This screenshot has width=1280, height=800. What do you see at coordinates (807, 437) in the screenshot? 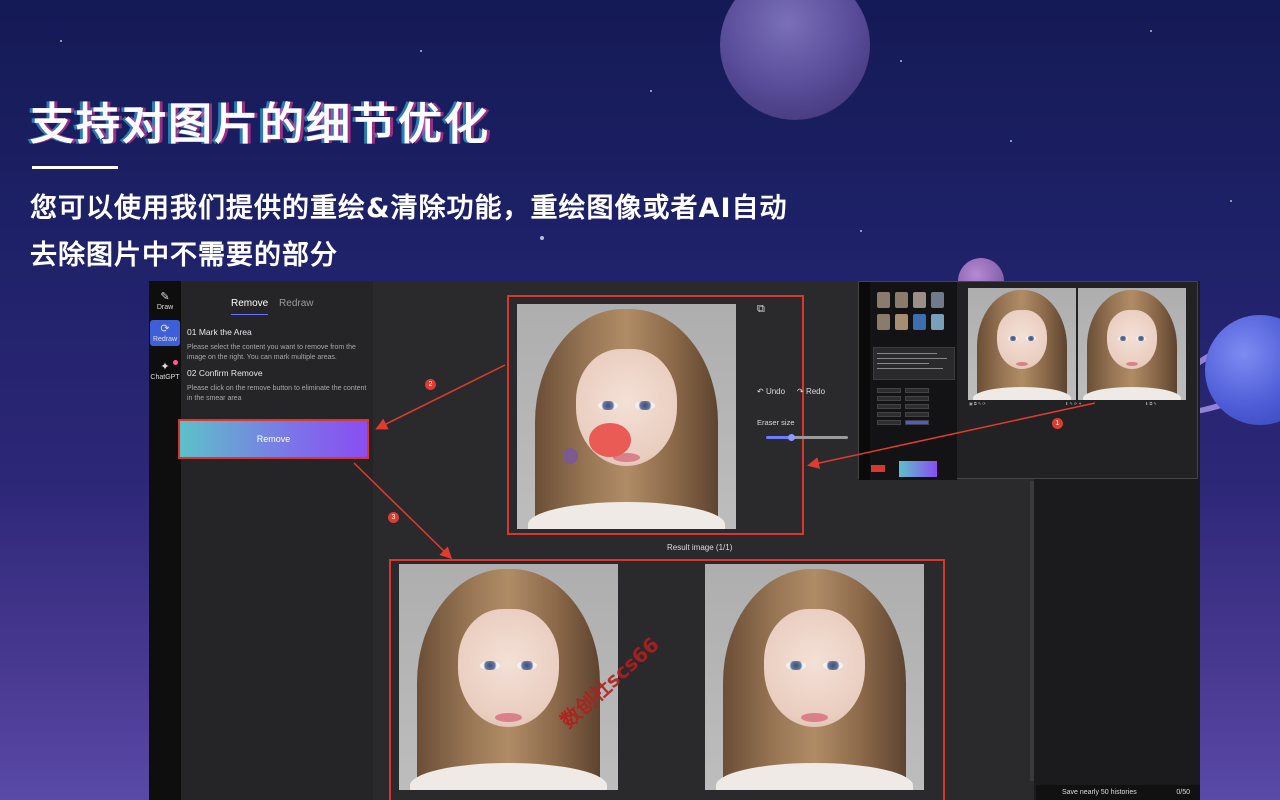
I see `eraser-size-slider` at bounding box center [807, 437].